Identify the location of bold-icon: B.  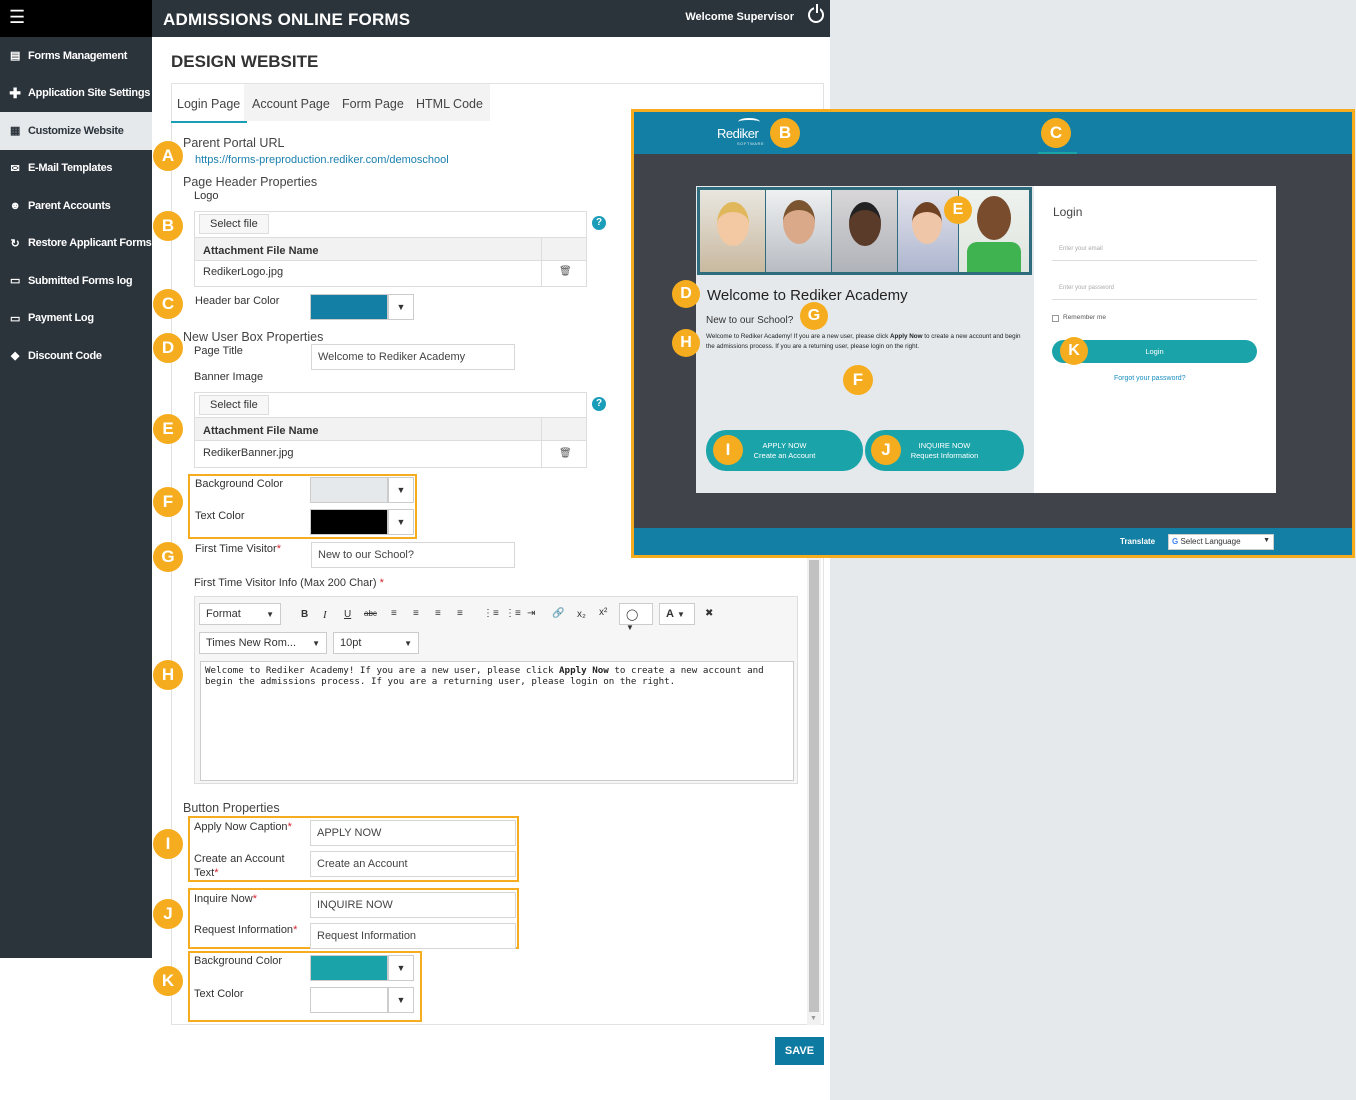
(304, 614).